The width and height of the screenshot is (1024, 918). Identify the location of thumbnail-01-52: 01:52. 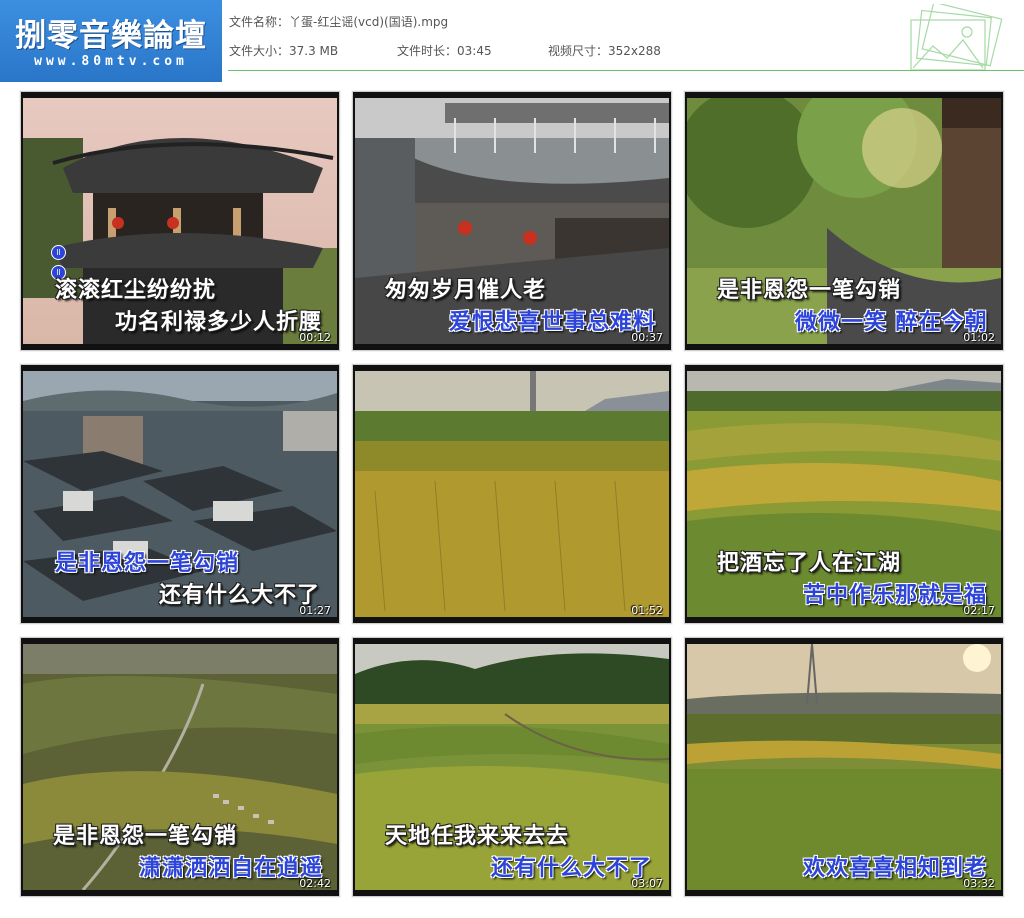
(512, 494).